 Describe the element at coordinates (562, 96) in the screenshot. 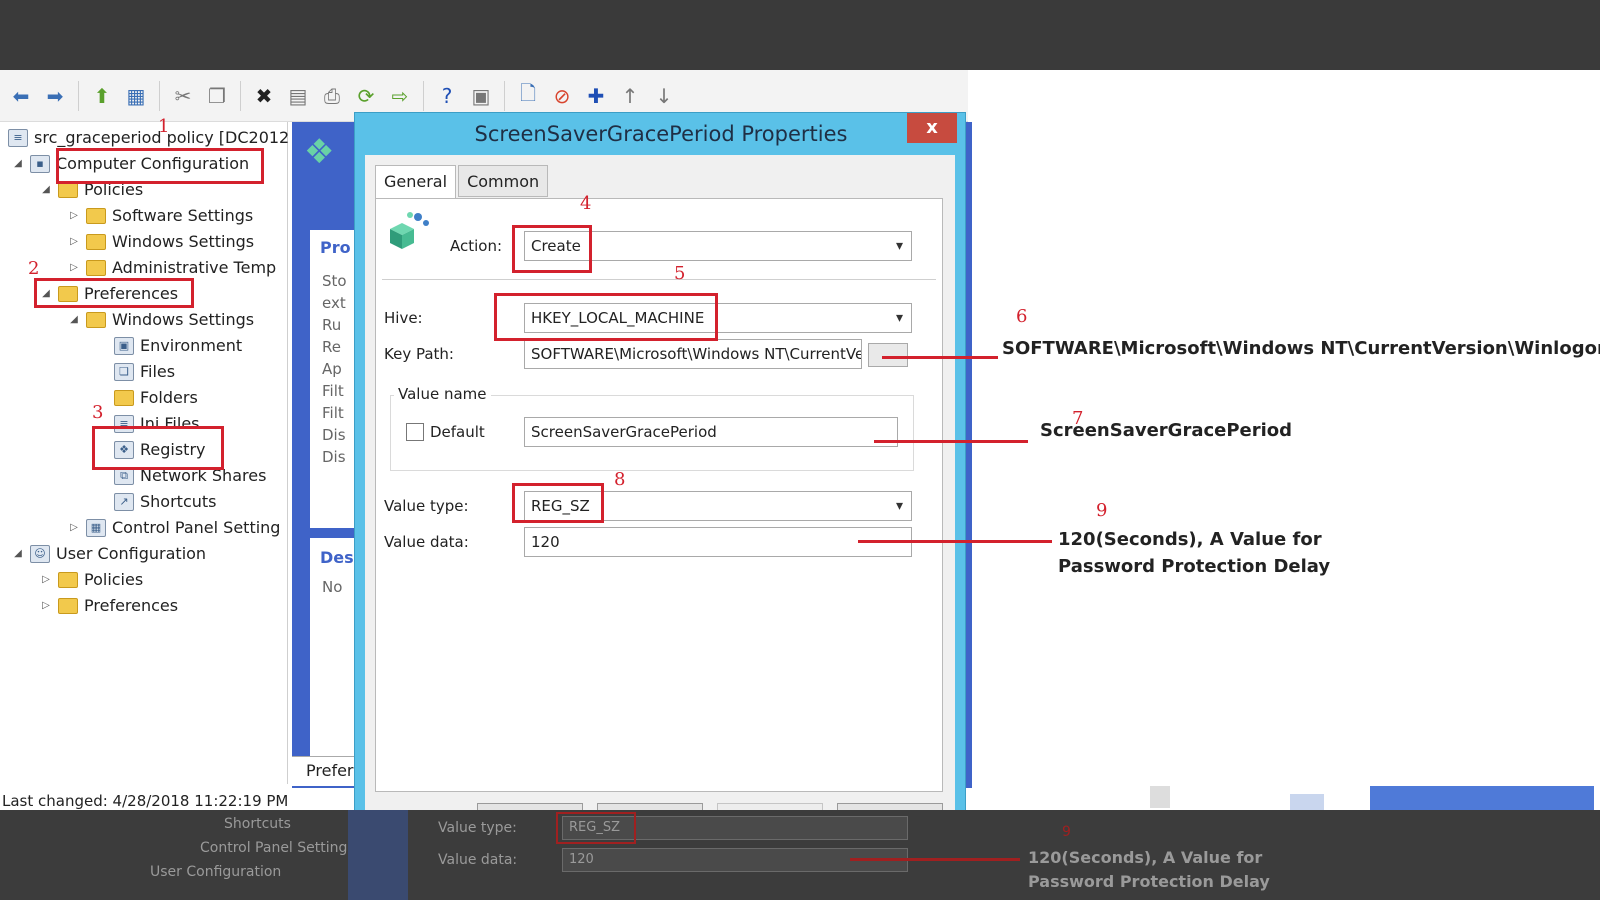

I see `stop-icon: ⊘` at that location.